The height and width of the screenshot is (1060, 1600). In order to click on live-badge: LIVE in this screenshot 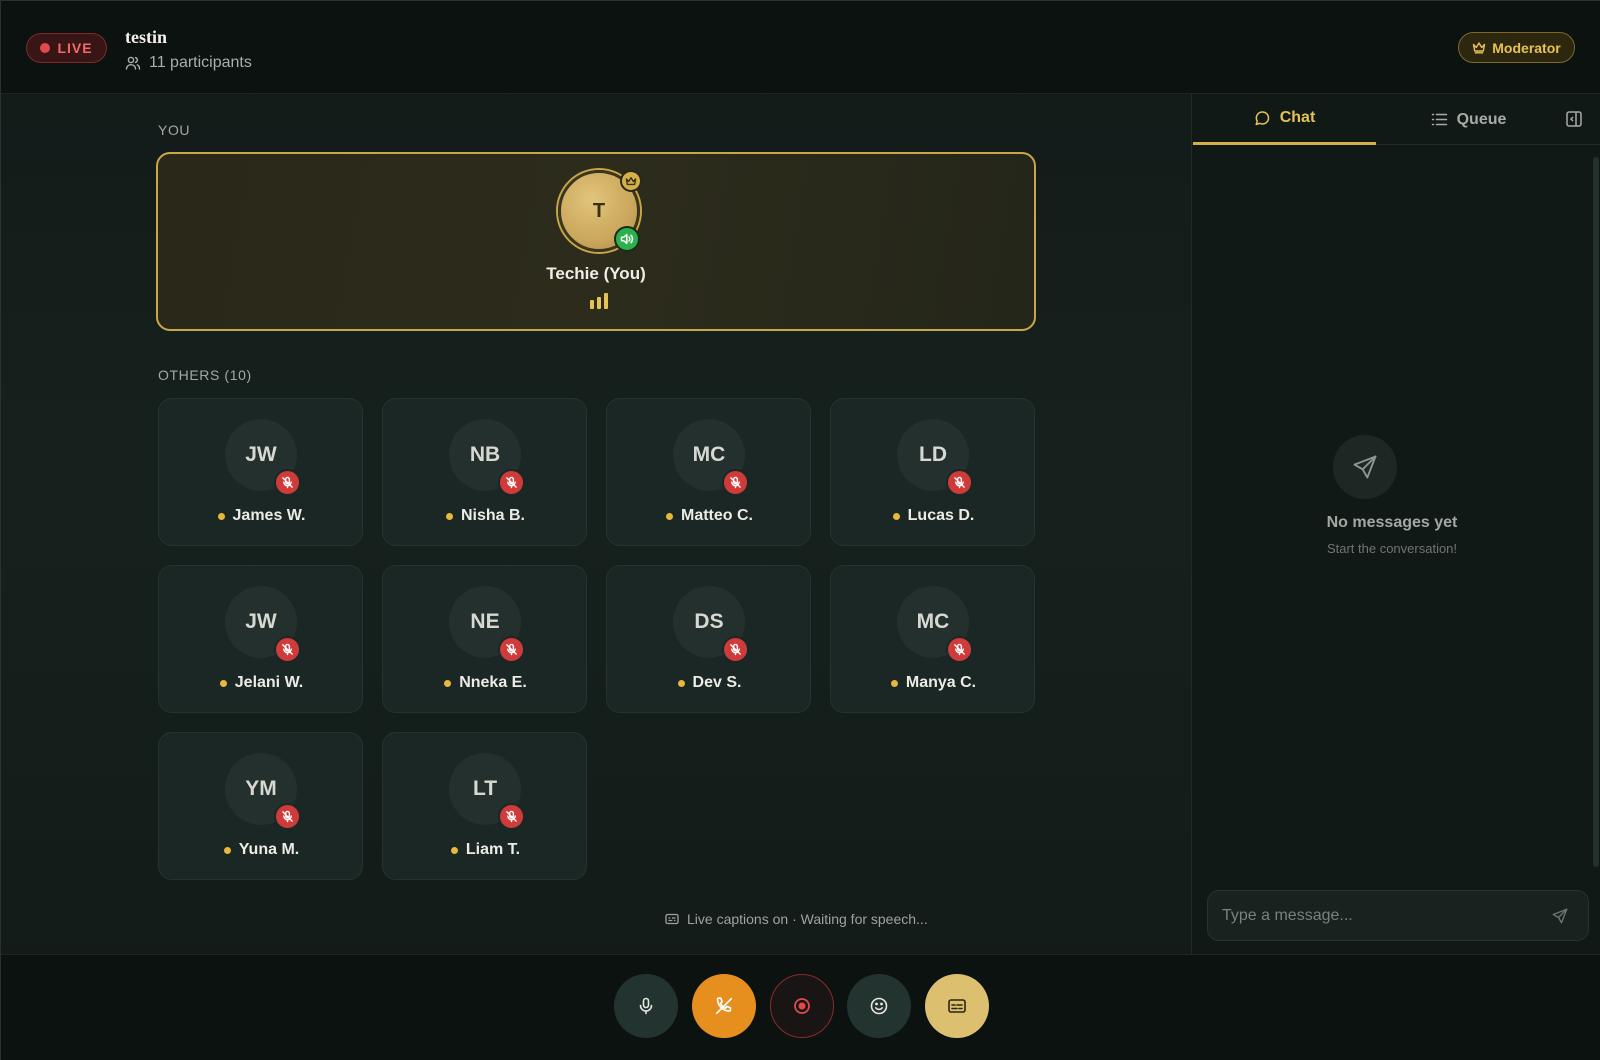, I will do `click(66, 48)`.